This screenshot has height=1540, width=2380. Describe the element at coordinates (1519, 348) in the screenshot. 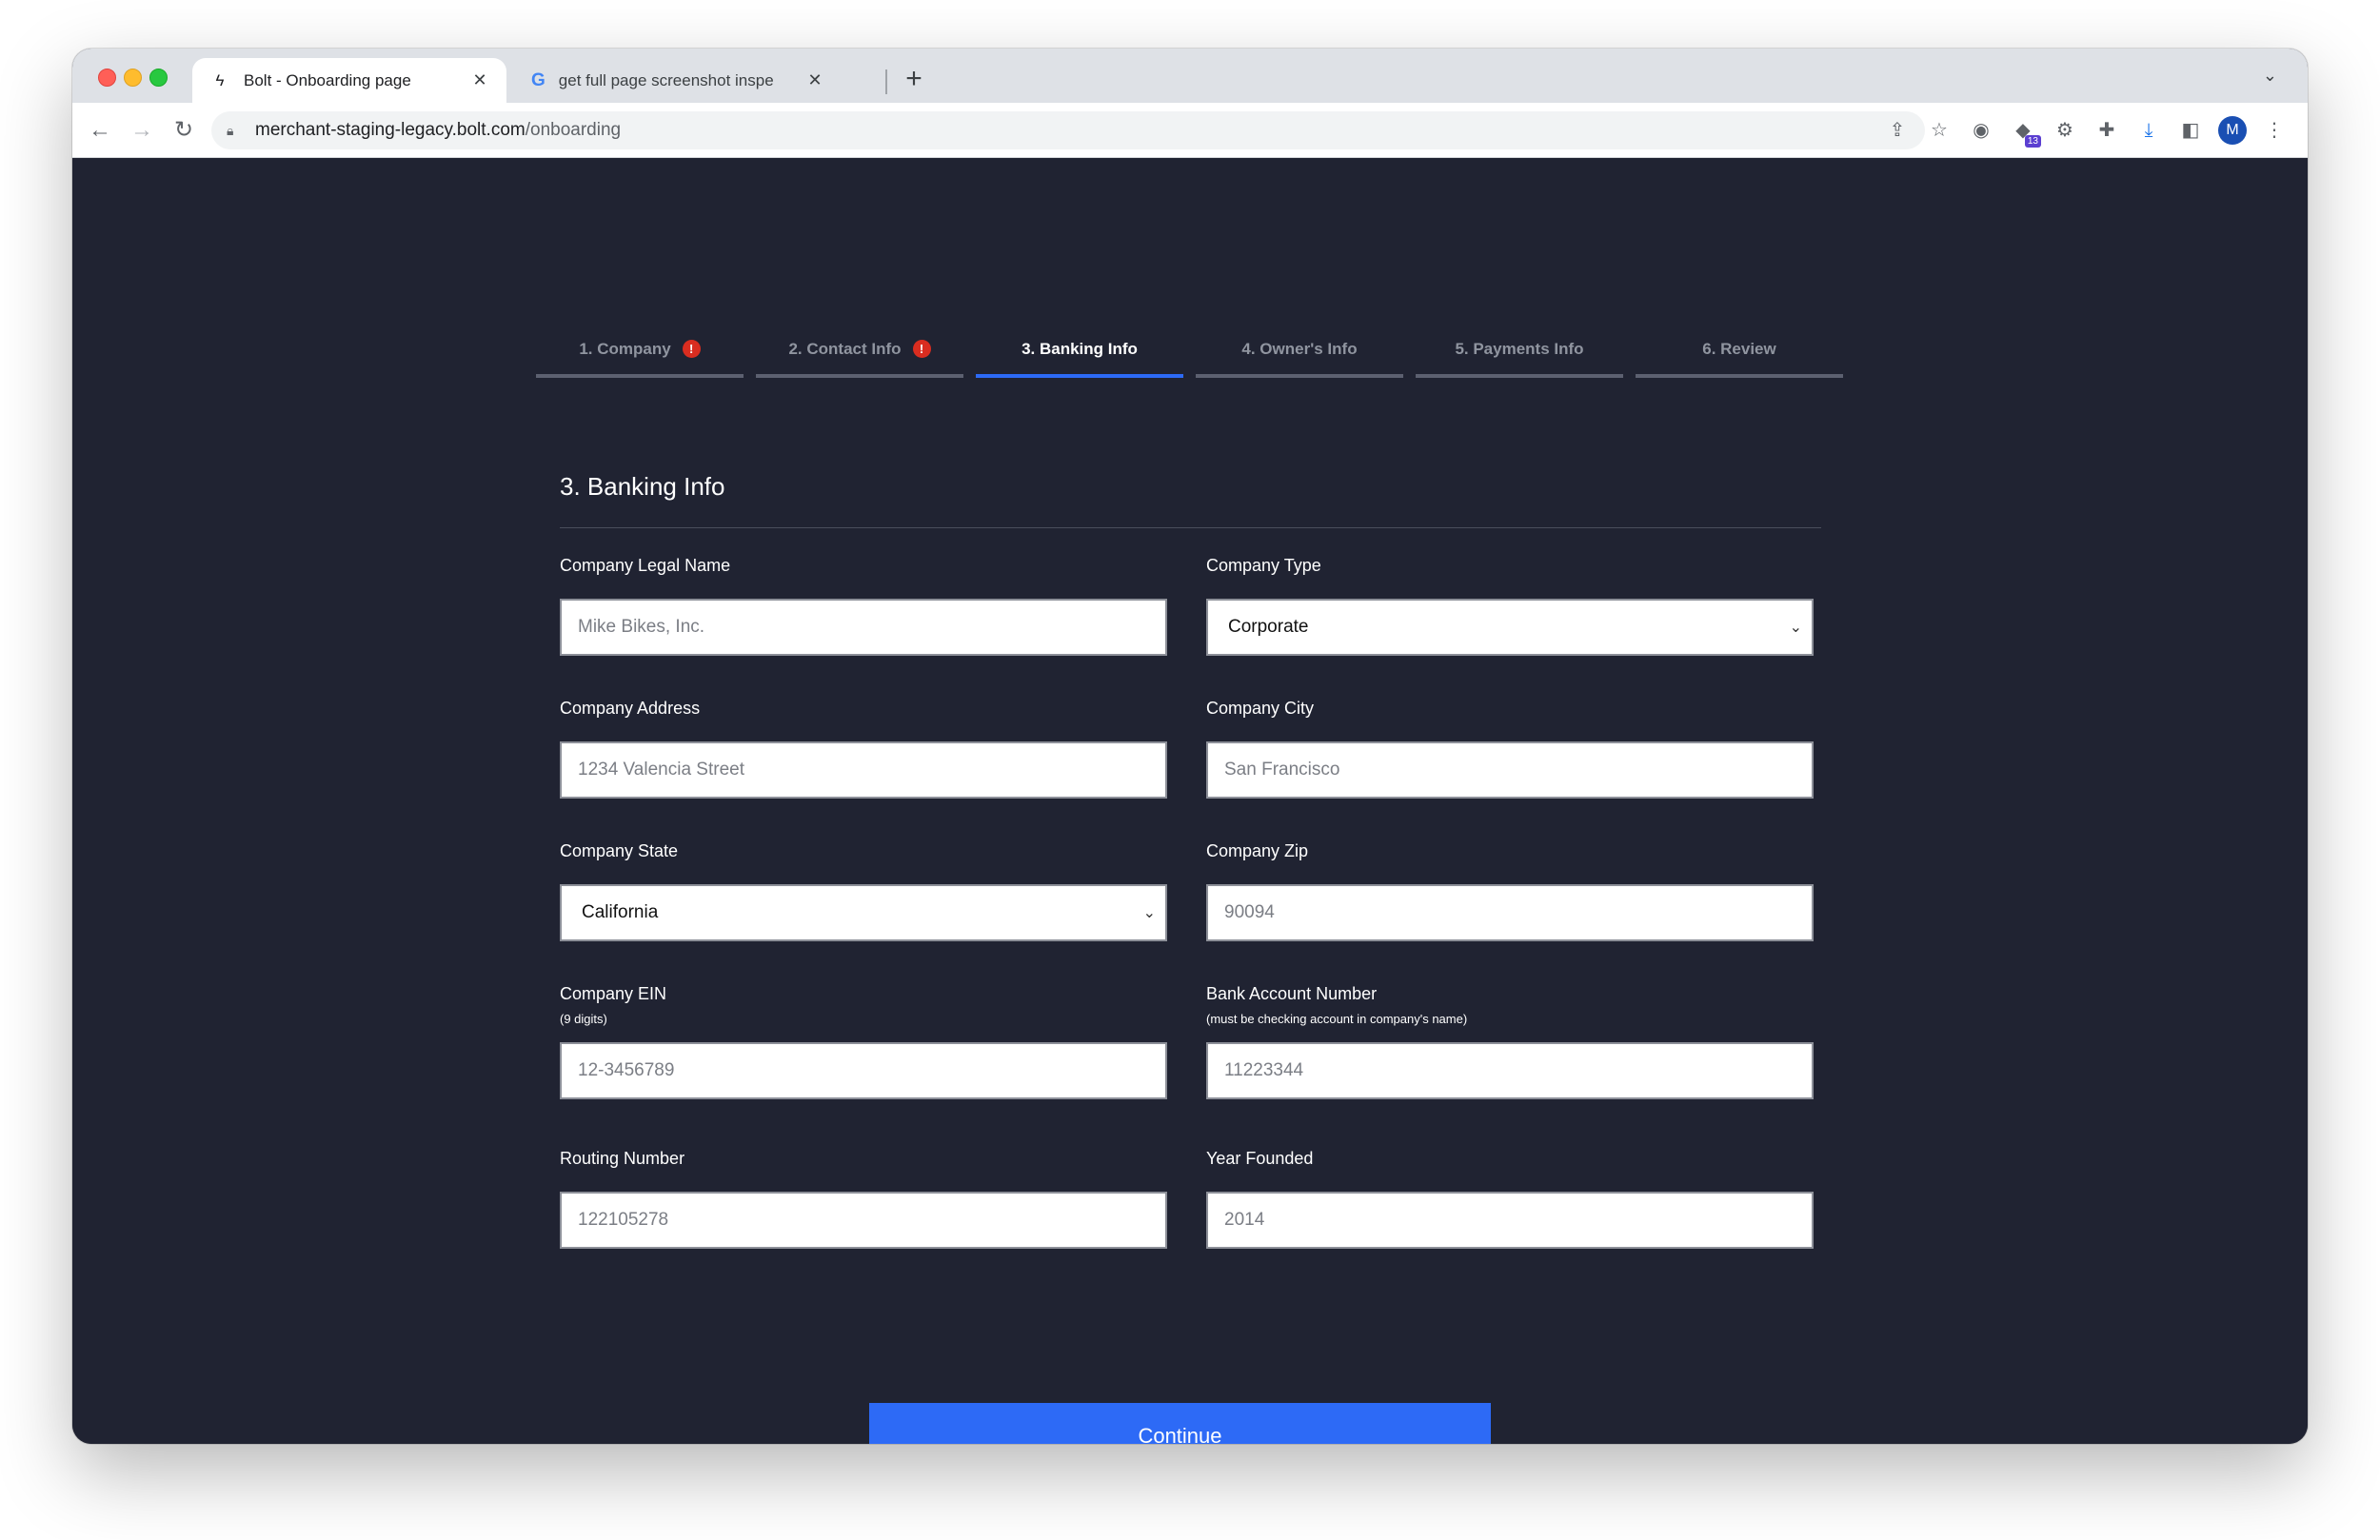

I see `step-label: 5. Payments Info` at that location.